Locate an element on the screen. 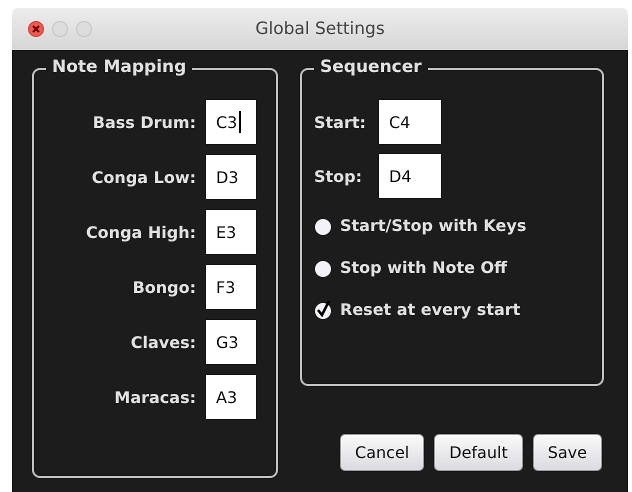  field-label: Bass Drum: is located at coordinates (144, 122).